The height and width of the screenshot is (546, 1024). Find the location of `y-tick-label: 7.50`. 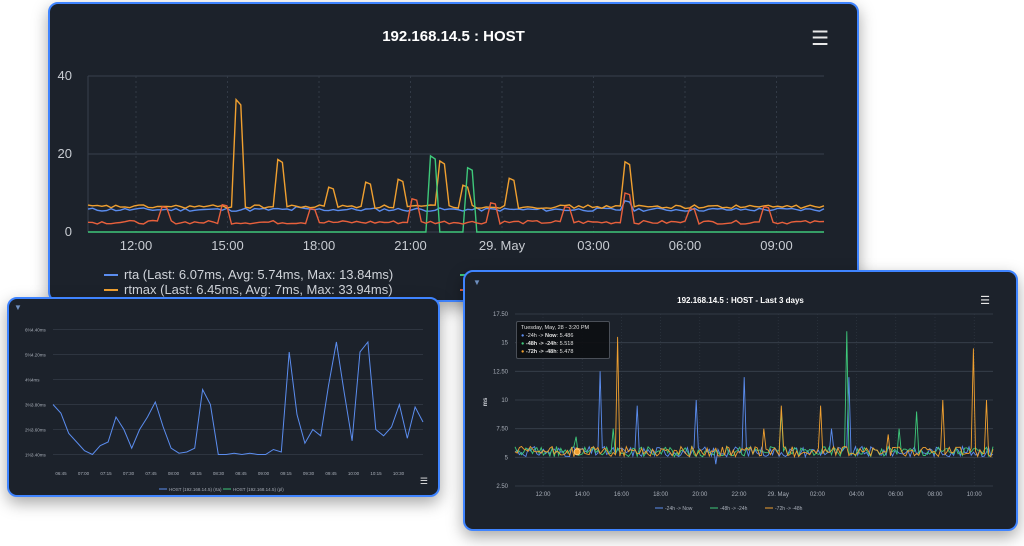

y-tick-label: 7.50 is located at coordinates (502, 430).